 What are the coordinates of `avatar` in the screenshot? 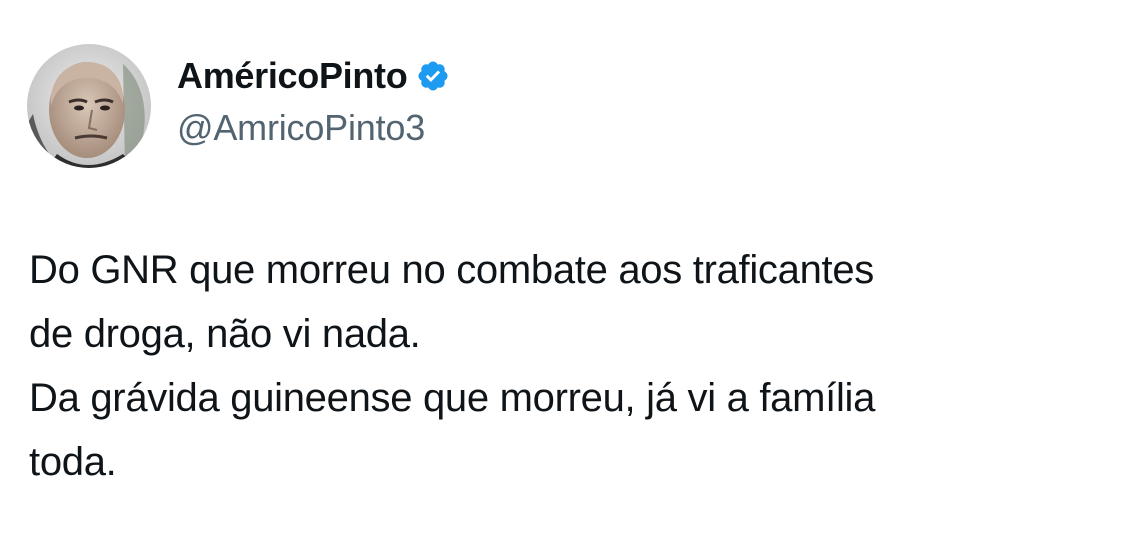 It's located at (89, 106).